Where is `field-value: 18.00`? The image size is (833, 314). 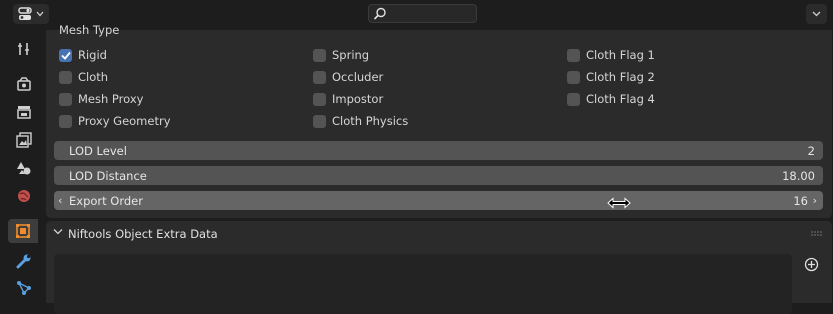 field-value: 18.00 is located at coordinates (798, 175).